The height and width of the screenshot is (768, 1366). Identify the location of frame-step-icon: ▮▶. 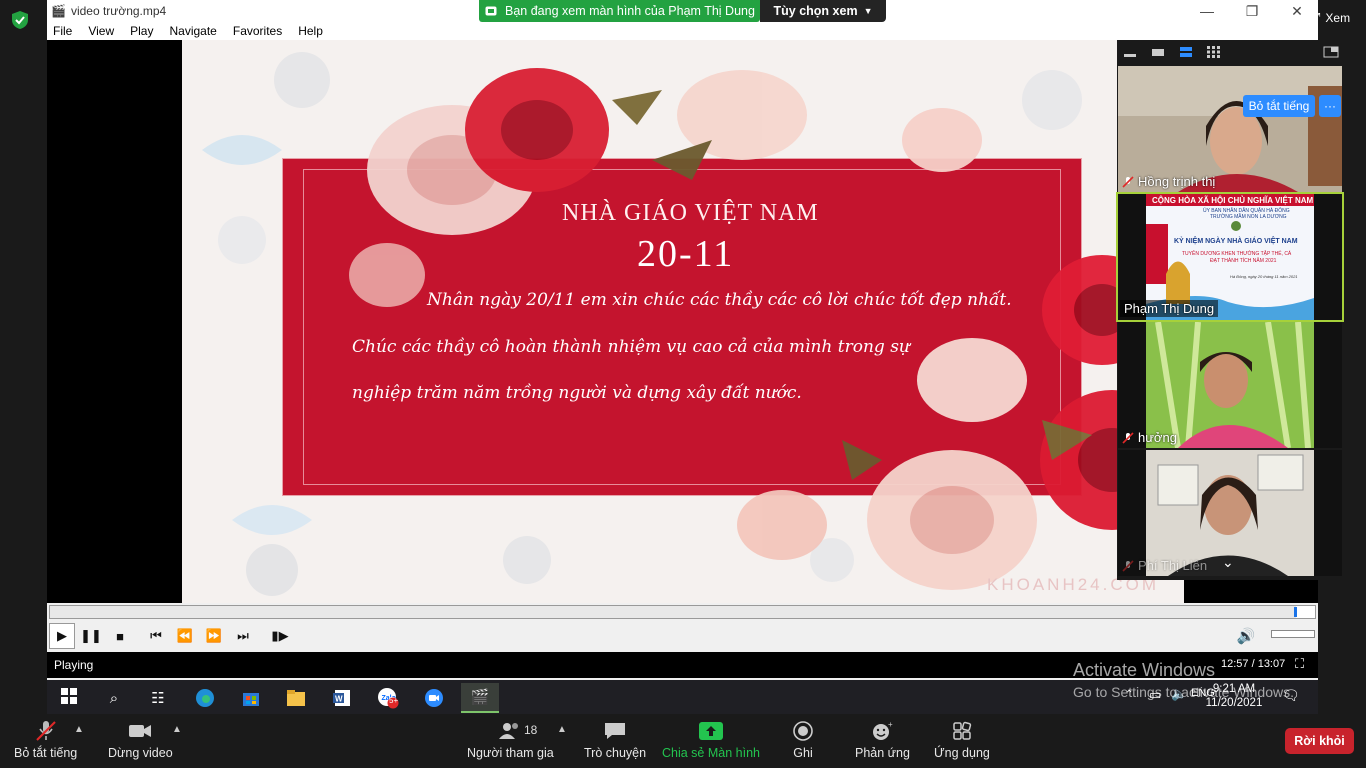
(280, 636).